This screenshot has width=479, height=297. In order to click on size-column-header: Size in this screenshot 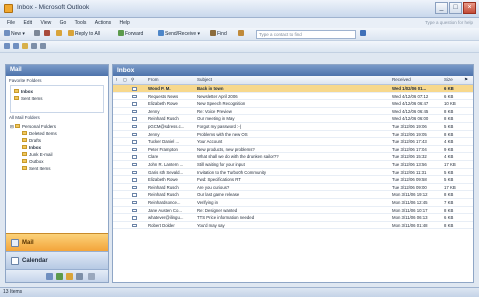, I will do `click(448, 79)`.